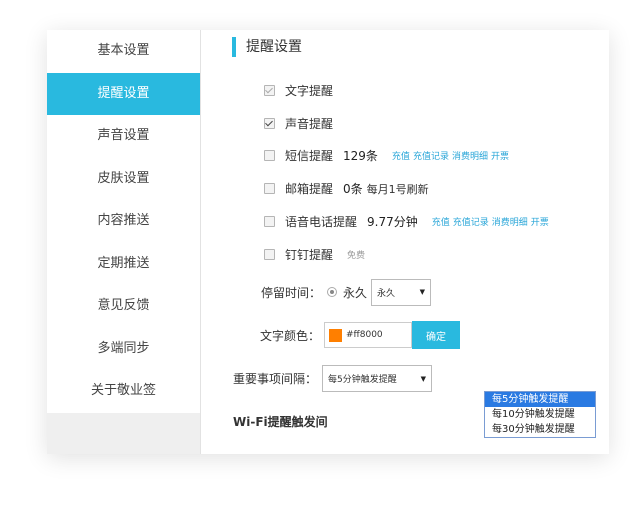 This screenshot has height=505, width=644. Describe the element at coordinates (309, 124) in the screenshot. I see `sound-reminder-label: 声音提醒` at that location.